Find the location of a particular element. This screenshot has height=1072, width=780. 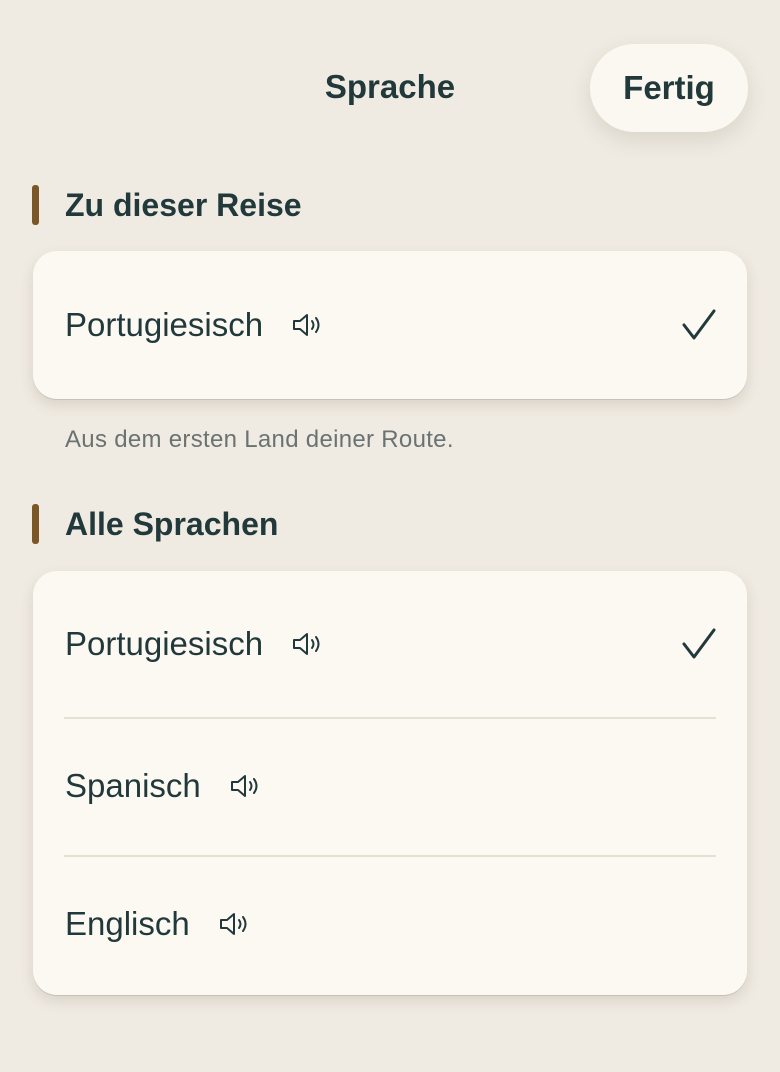

language-label: Spanisch is located at coordinates (133, 785).